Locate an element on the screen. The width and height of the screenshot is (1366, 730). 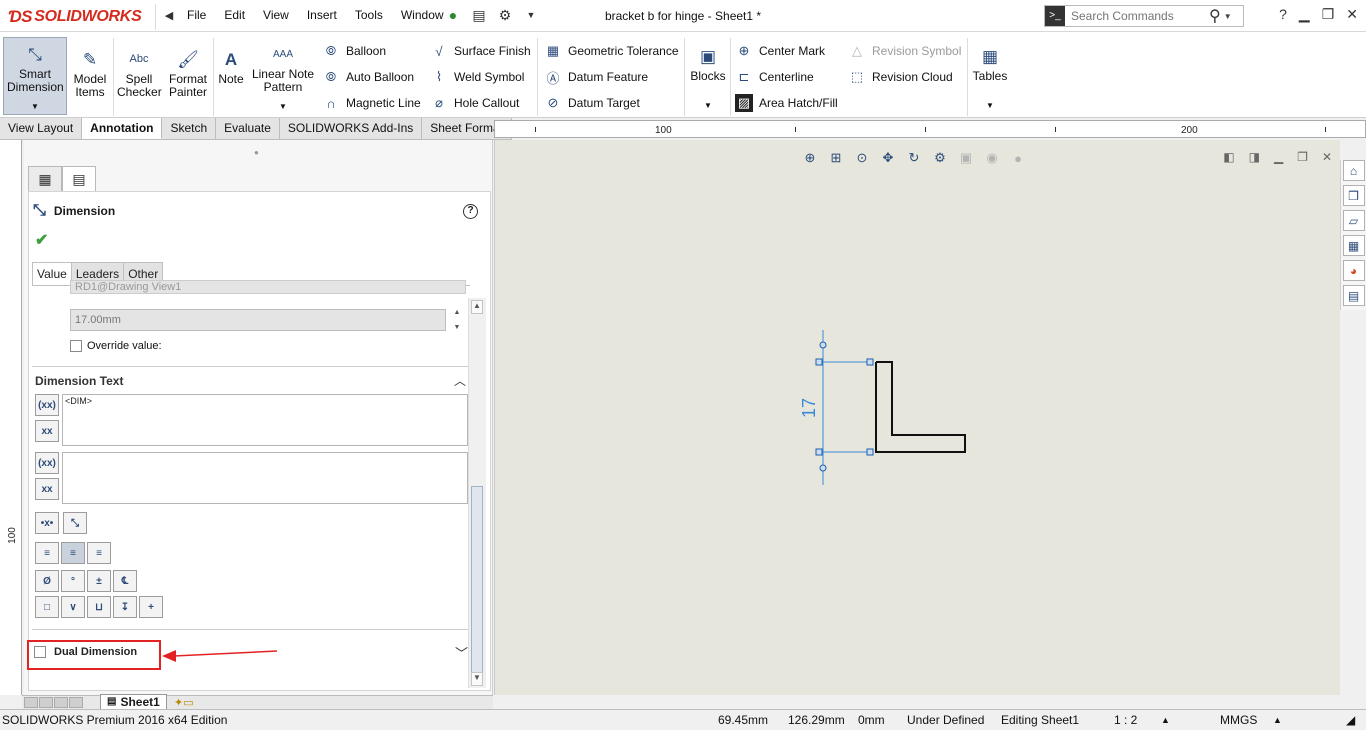
degree-symbol-icon: ° is located at coordinates (73, 581).